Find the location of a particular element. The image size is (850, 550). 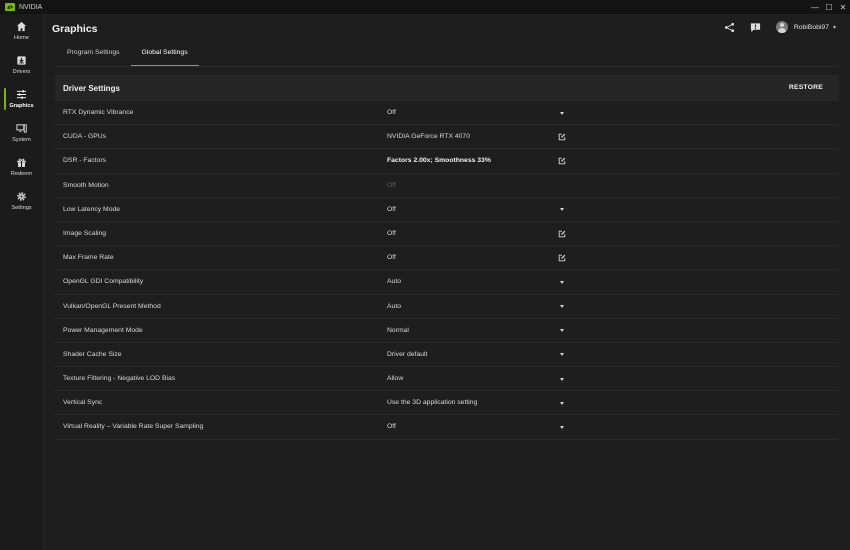

setting-row-low-latency-mode: Low Latency Mode Off is located at coordinates (447, 210).